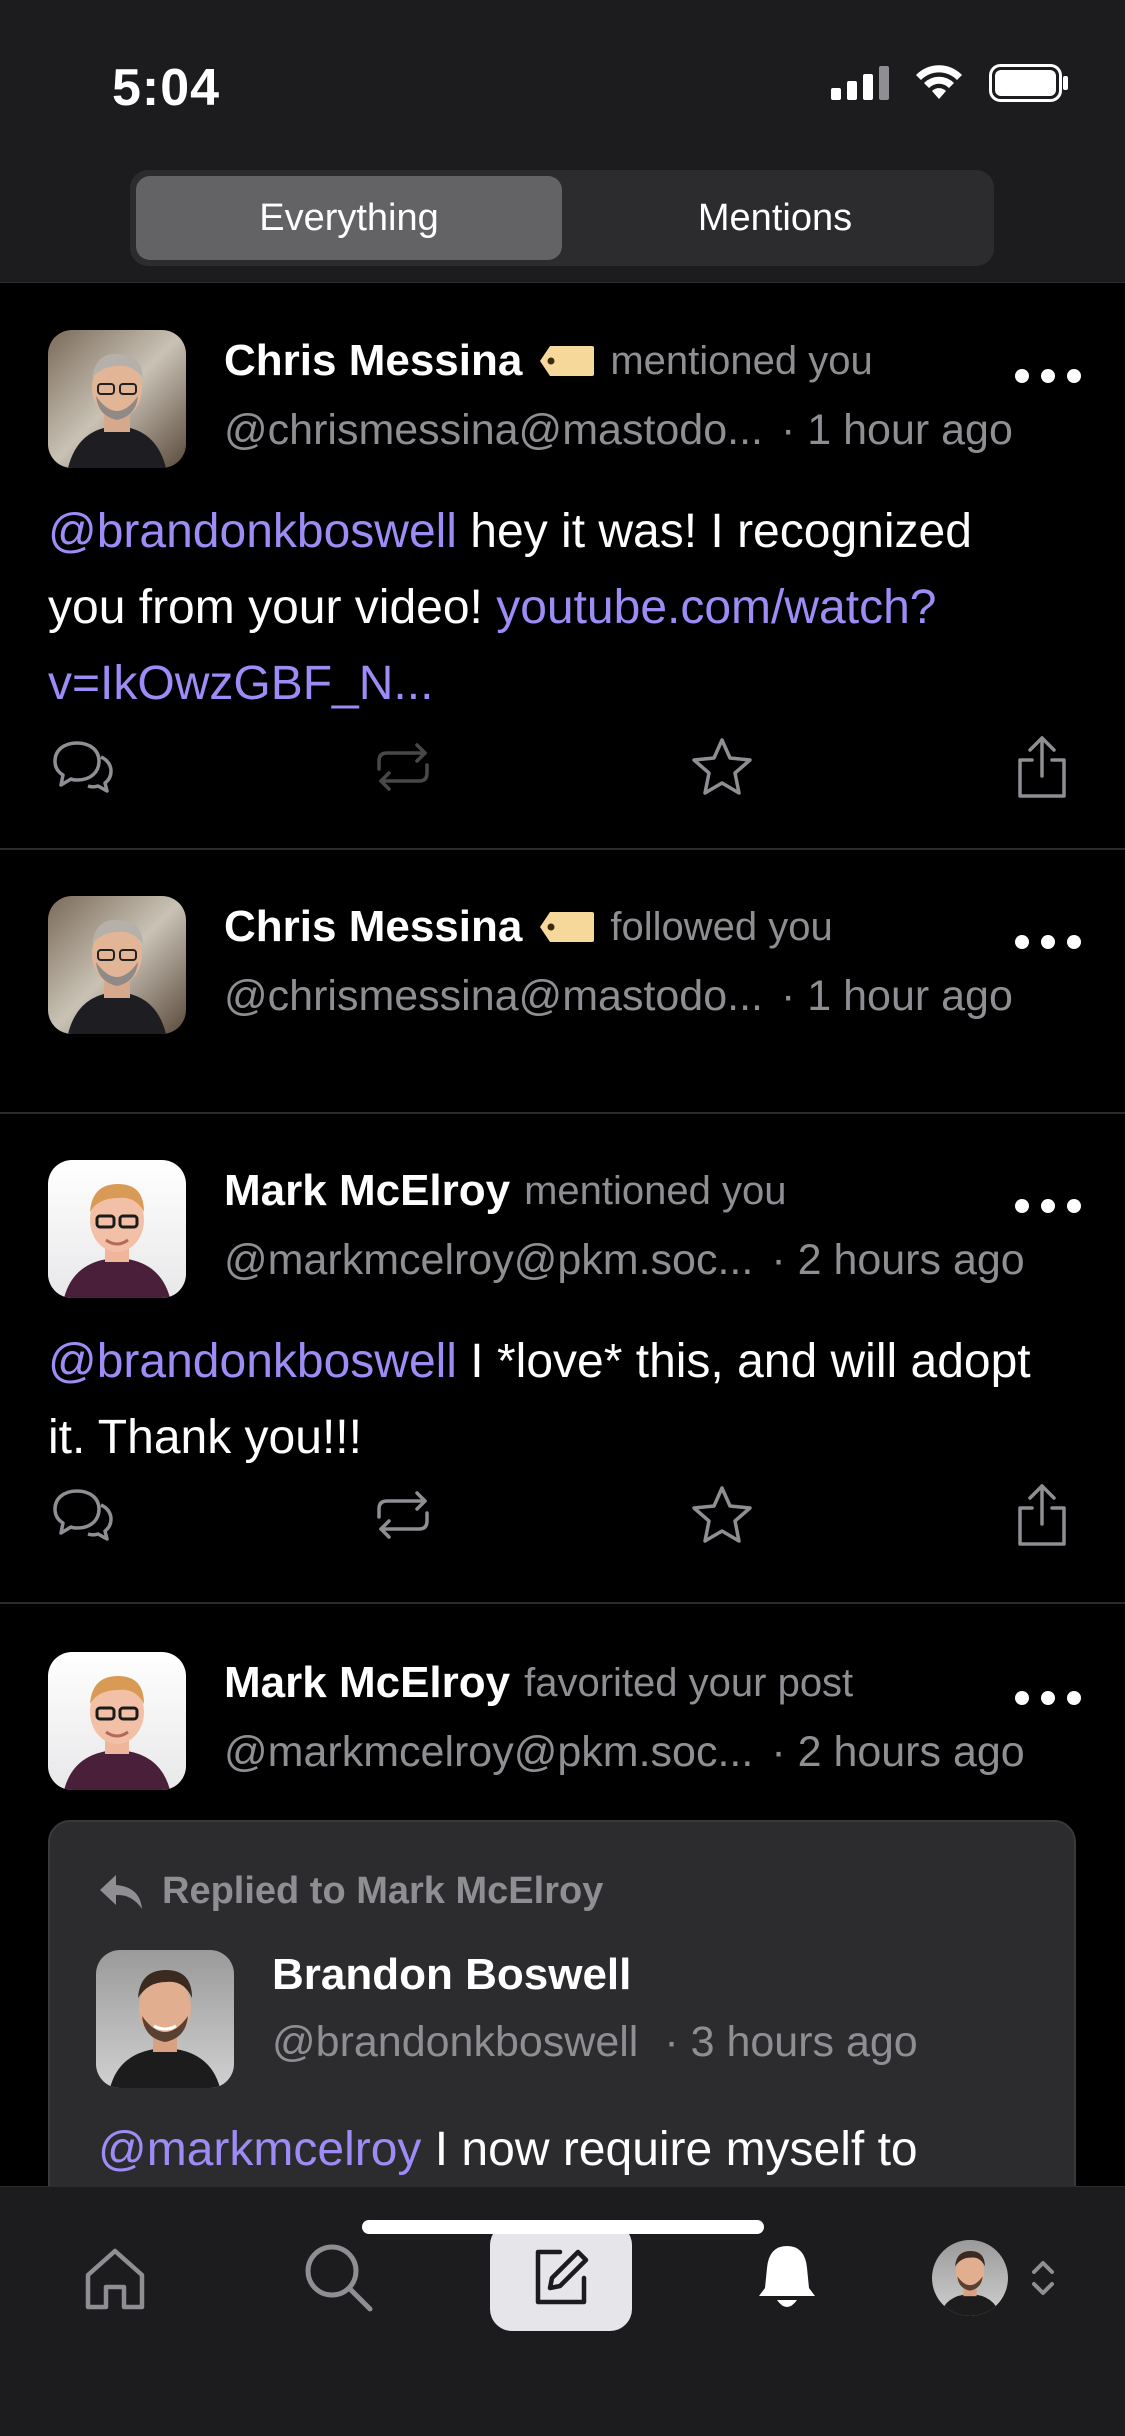 The height and width of the screenshot is (2436, 1125). Describe the element at coordinates (970, 2278) in the screenshot. I see `profile-avatar` at that location.